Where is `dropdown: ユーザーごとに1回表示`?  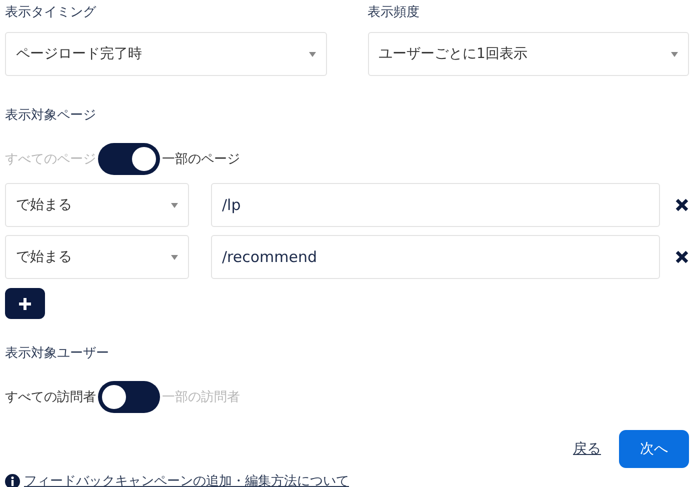
dropdown: ユーザーごとに1回表示 is located at coordinates (528, 54).